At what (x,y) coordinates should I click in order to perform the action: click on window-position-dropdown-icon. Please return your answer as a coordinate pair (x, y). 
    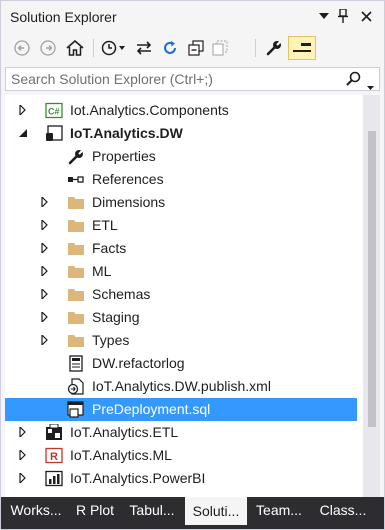
    Looking at the image, I should click on (324, 16).